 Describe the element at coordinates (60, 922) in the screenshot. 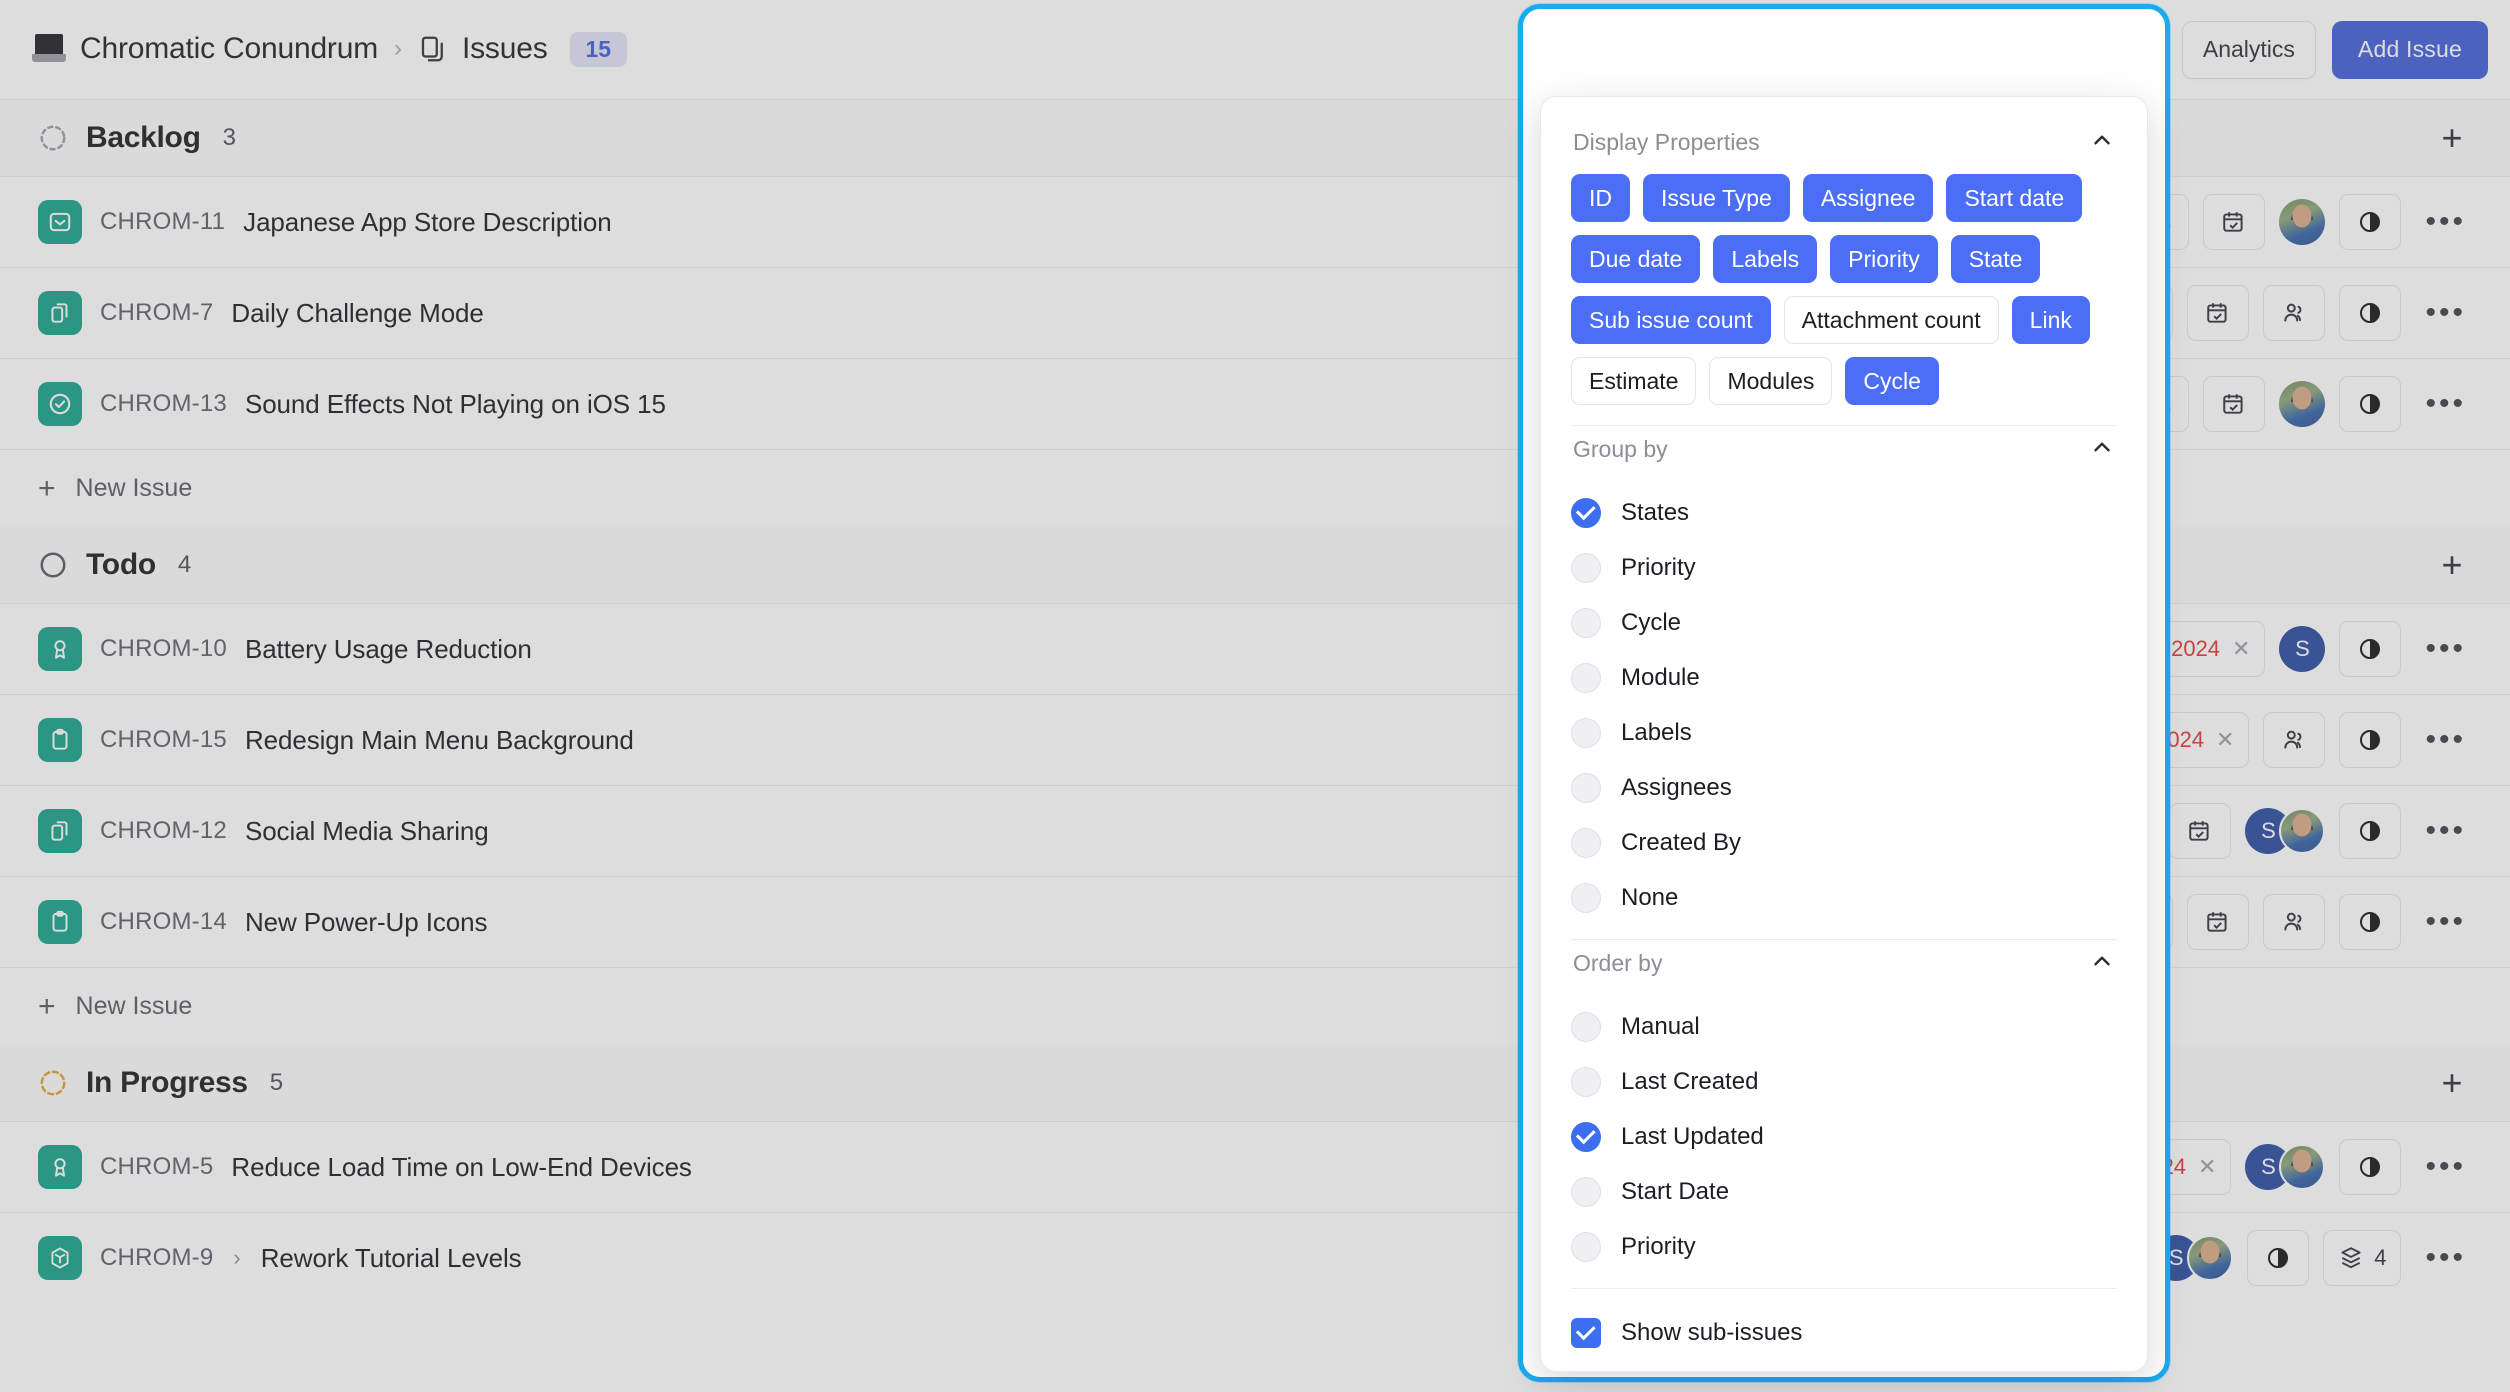

I see `clipboard-icon` at that location.